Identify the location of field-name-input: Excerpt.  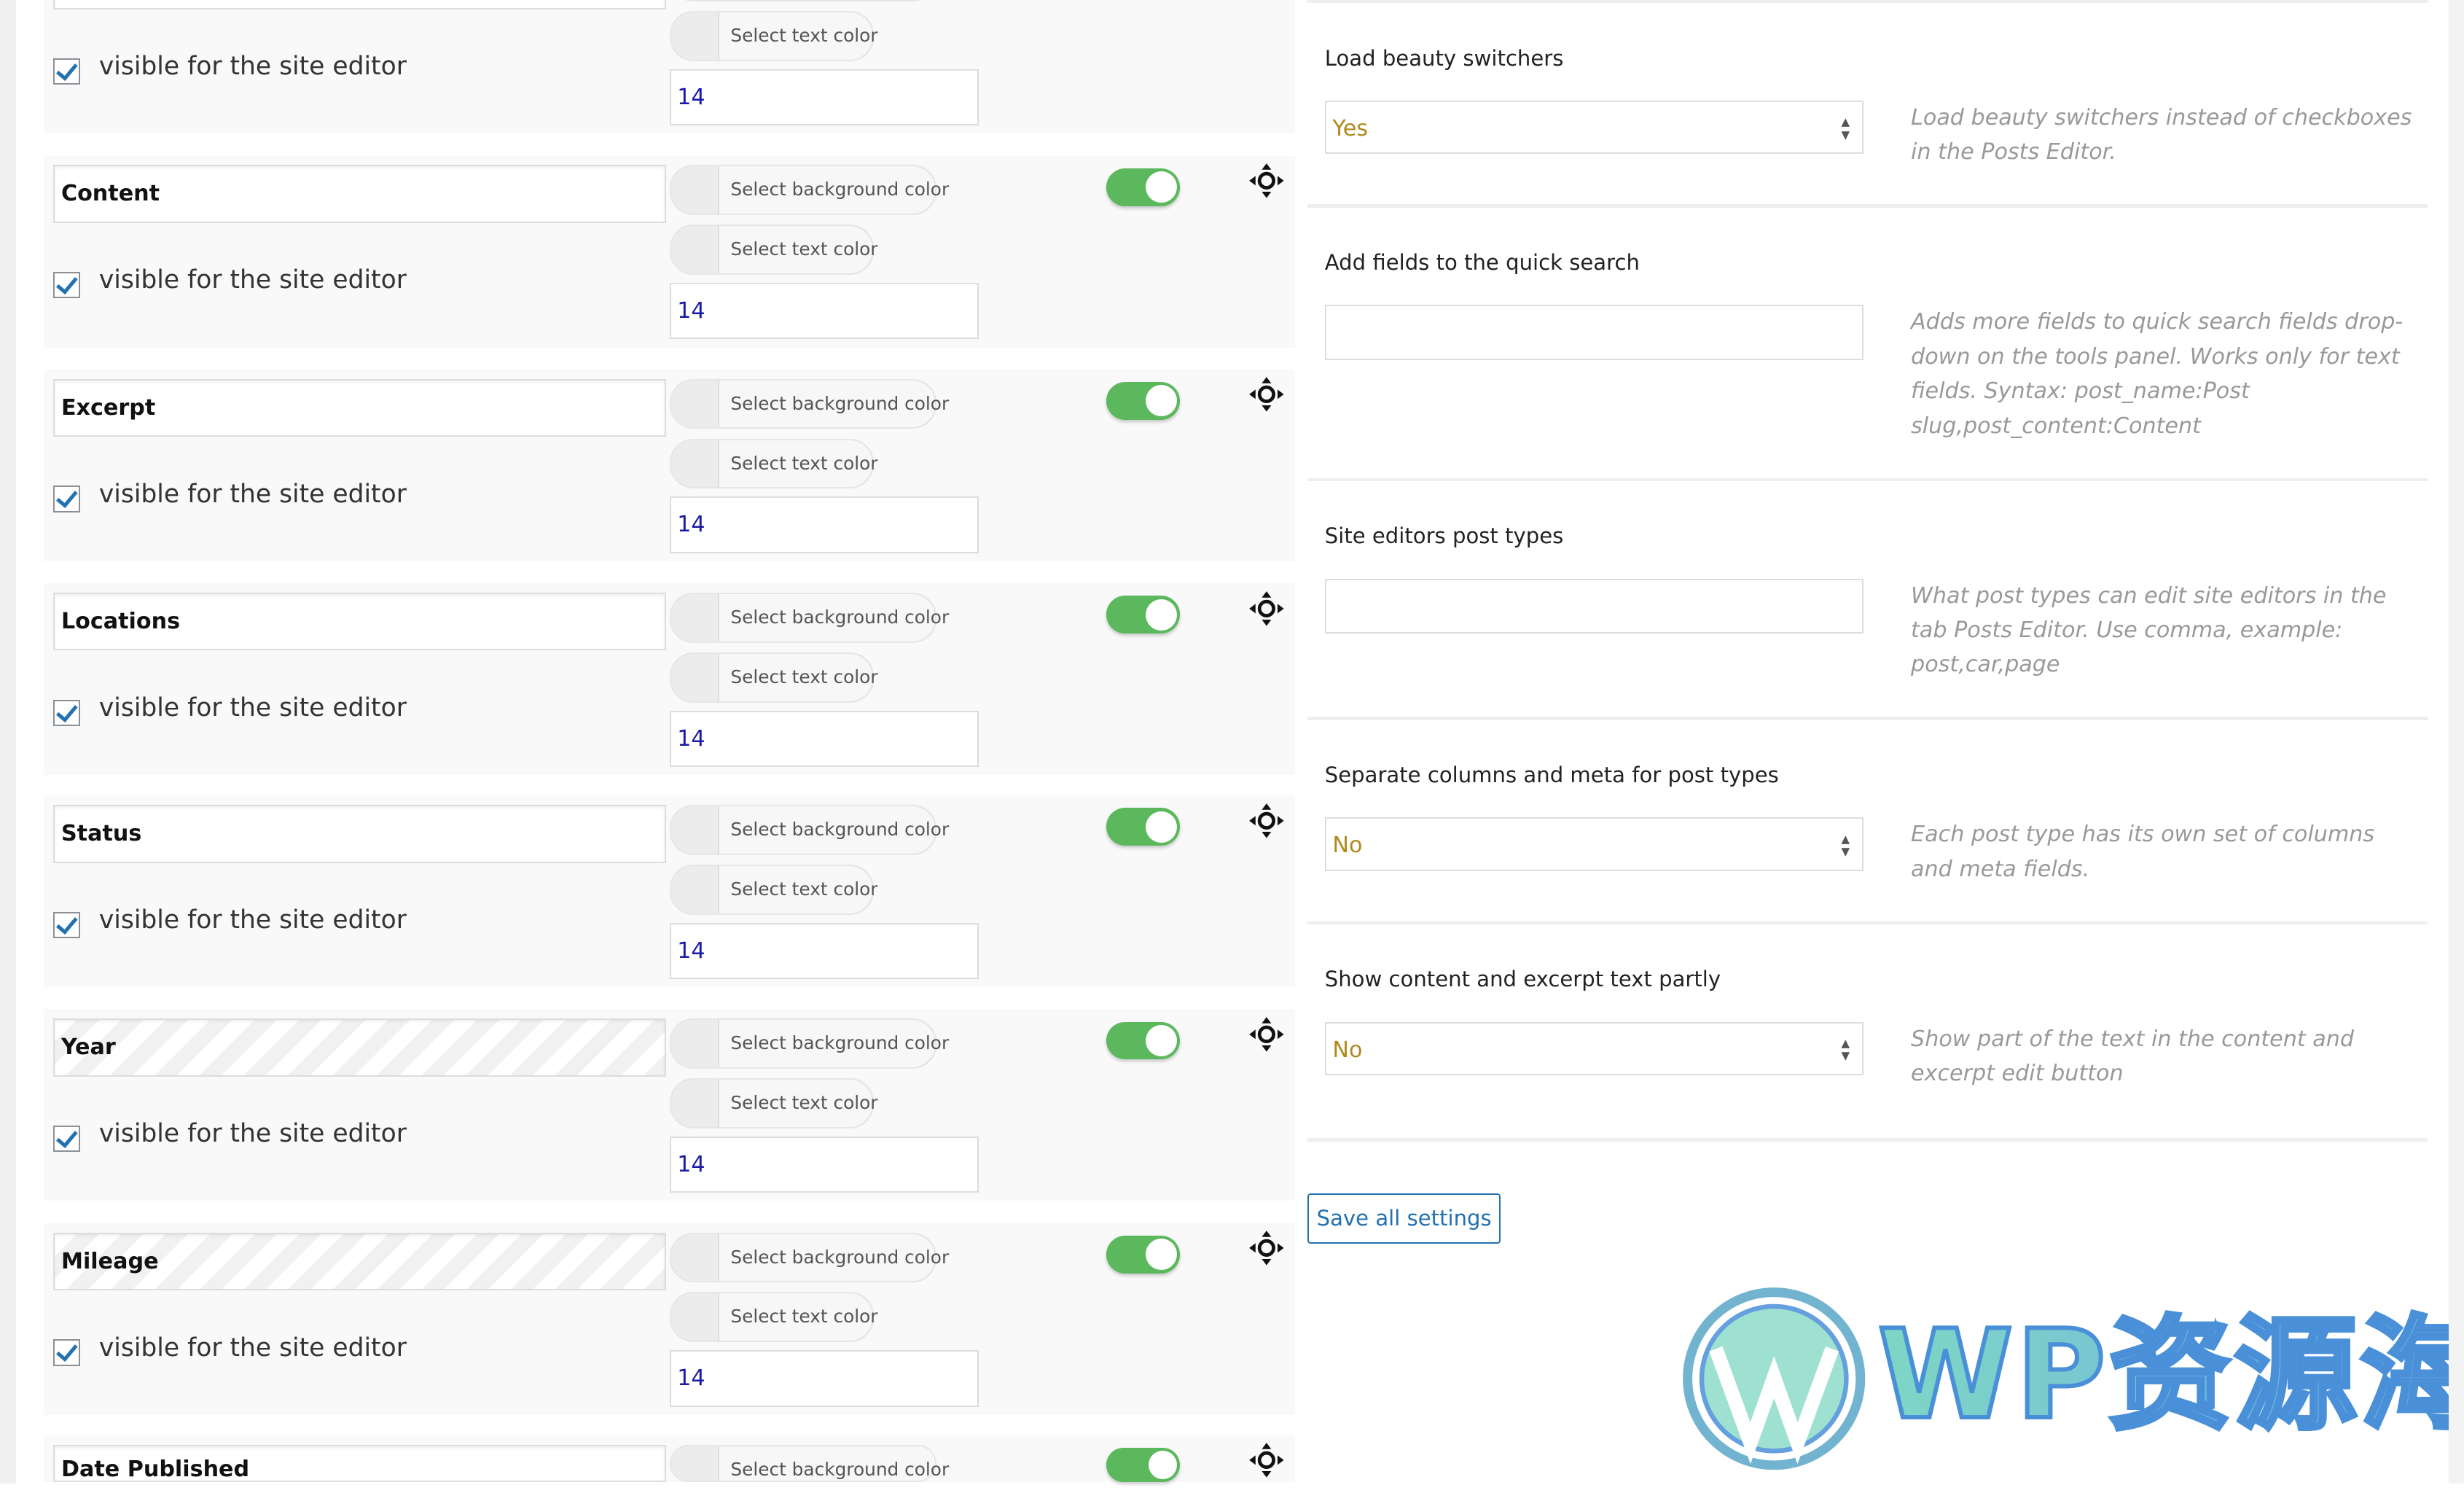
(359, 408).